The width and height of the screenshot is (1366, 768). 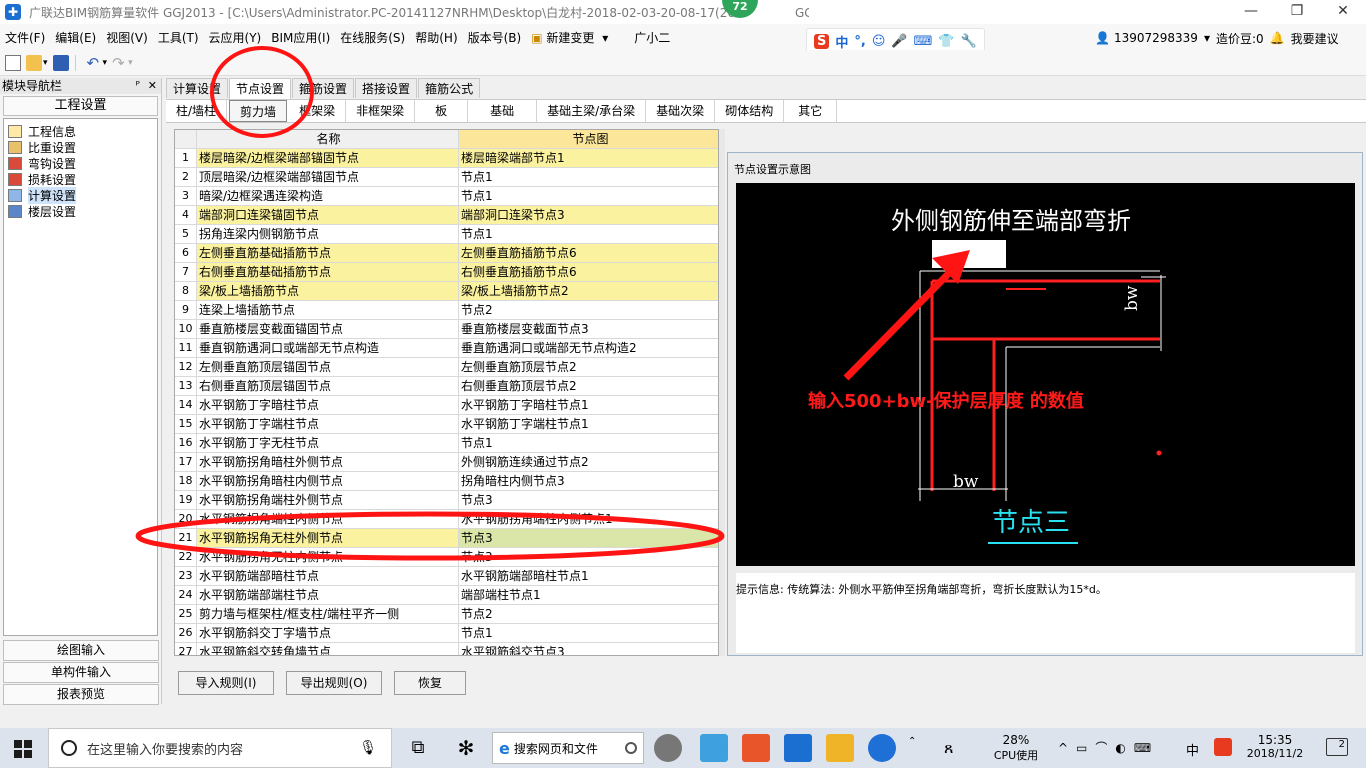 I want to click on bell-icon: 🔔, so click(x=1277, y=38).